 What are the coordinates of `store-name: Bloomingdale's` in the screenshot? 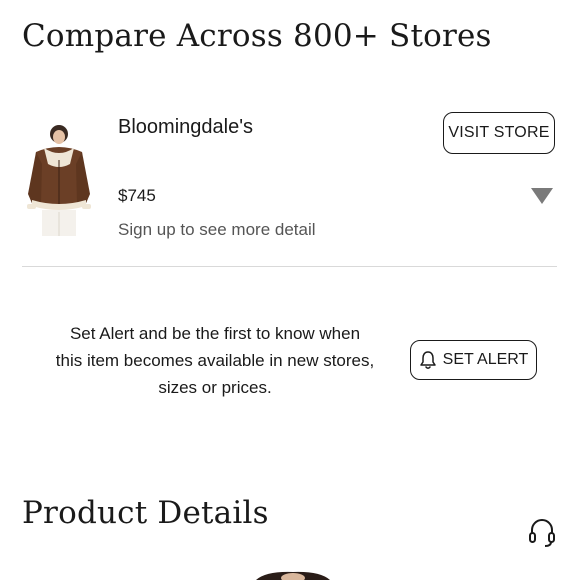 It's located at (185, 127).